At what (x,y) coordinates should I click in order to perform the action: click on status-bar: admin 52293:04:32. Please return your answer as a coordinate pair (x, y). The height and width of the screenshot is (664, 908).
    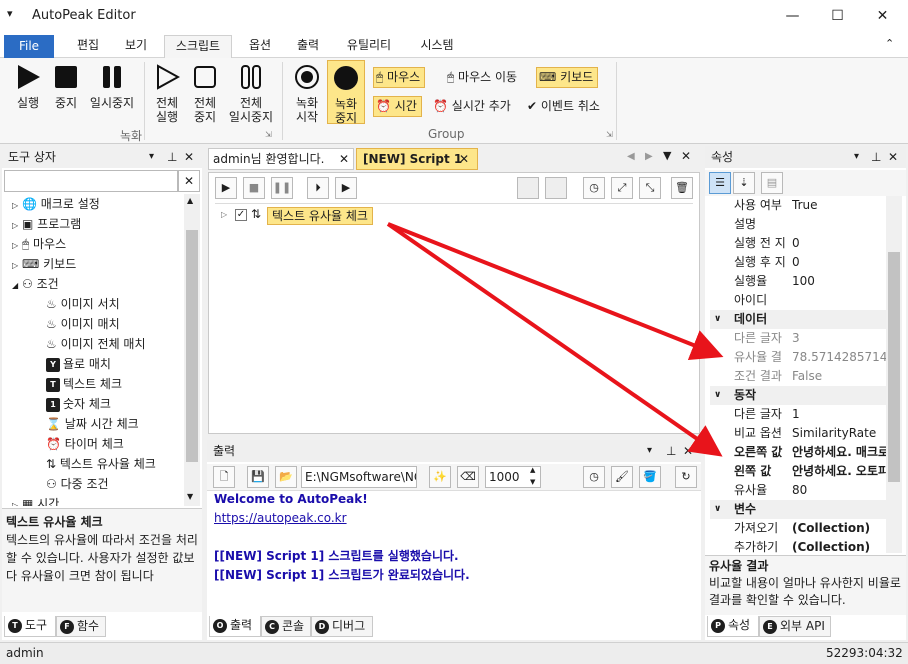
    Looking at the image, I should click on (454, 653).